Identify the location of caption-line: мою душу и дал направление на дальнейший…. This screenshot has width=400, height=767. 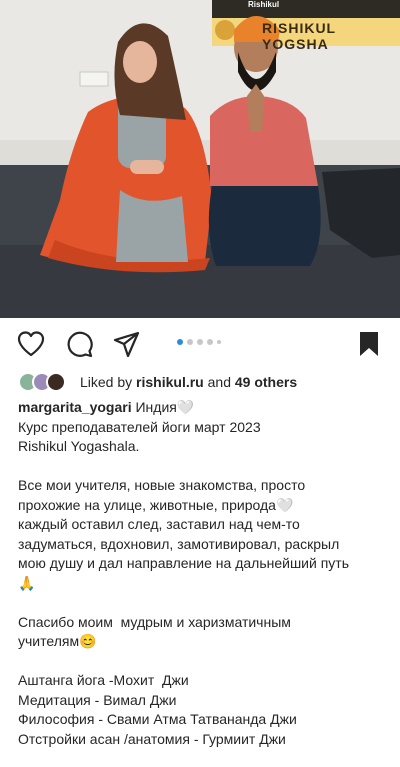
(183, 563).